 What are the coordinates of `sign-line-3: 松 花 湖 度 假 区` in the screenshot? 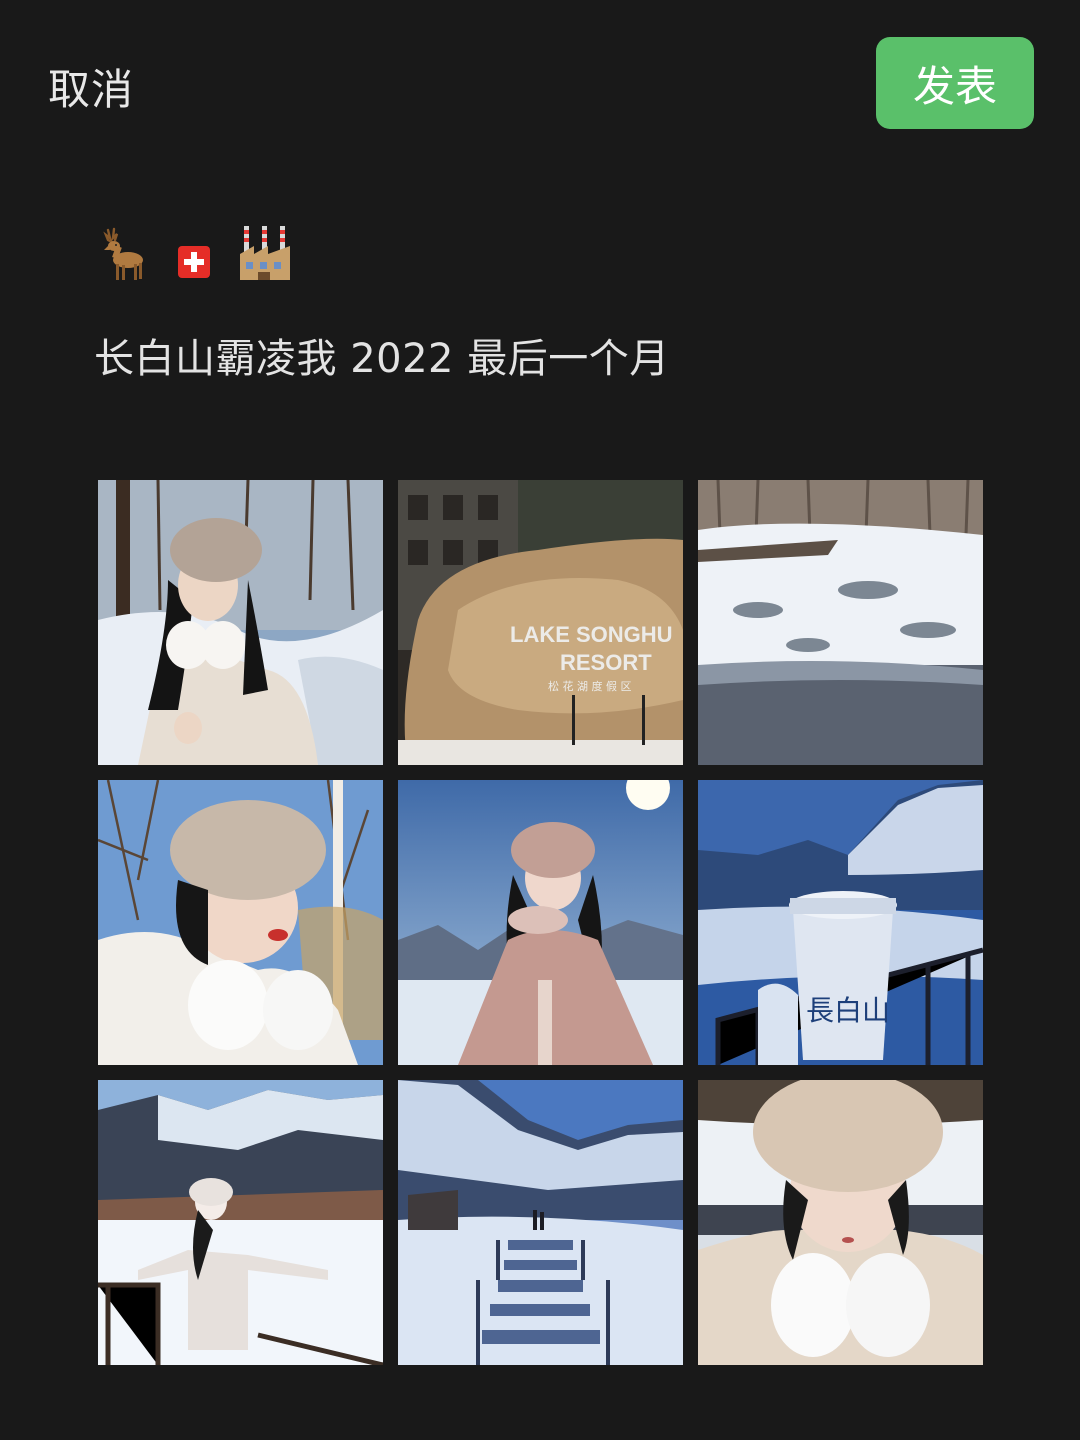 It's located at (589, 686).